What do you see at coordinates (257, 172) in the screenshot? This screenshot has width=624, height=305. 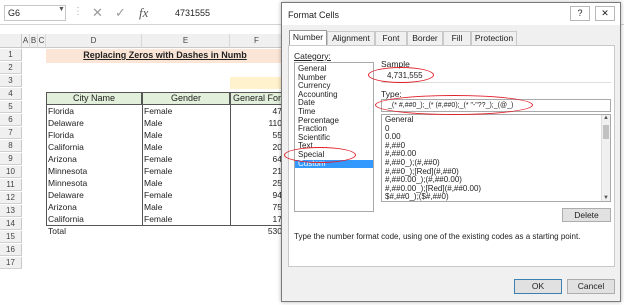 I see `table-cell: 21` at bounding box center [257, 172].